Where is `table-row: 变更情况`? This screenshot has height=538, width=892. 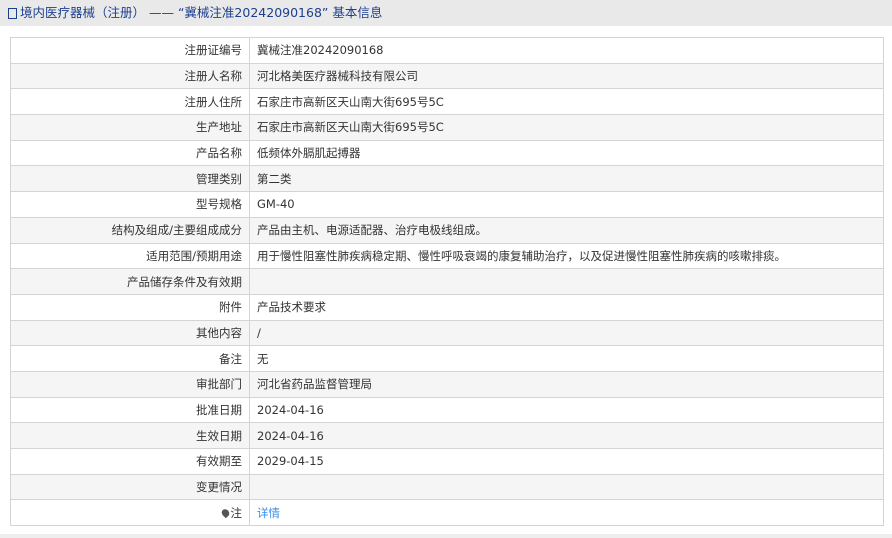 table-row: 变更情况 is located at coordinates (447, 487).